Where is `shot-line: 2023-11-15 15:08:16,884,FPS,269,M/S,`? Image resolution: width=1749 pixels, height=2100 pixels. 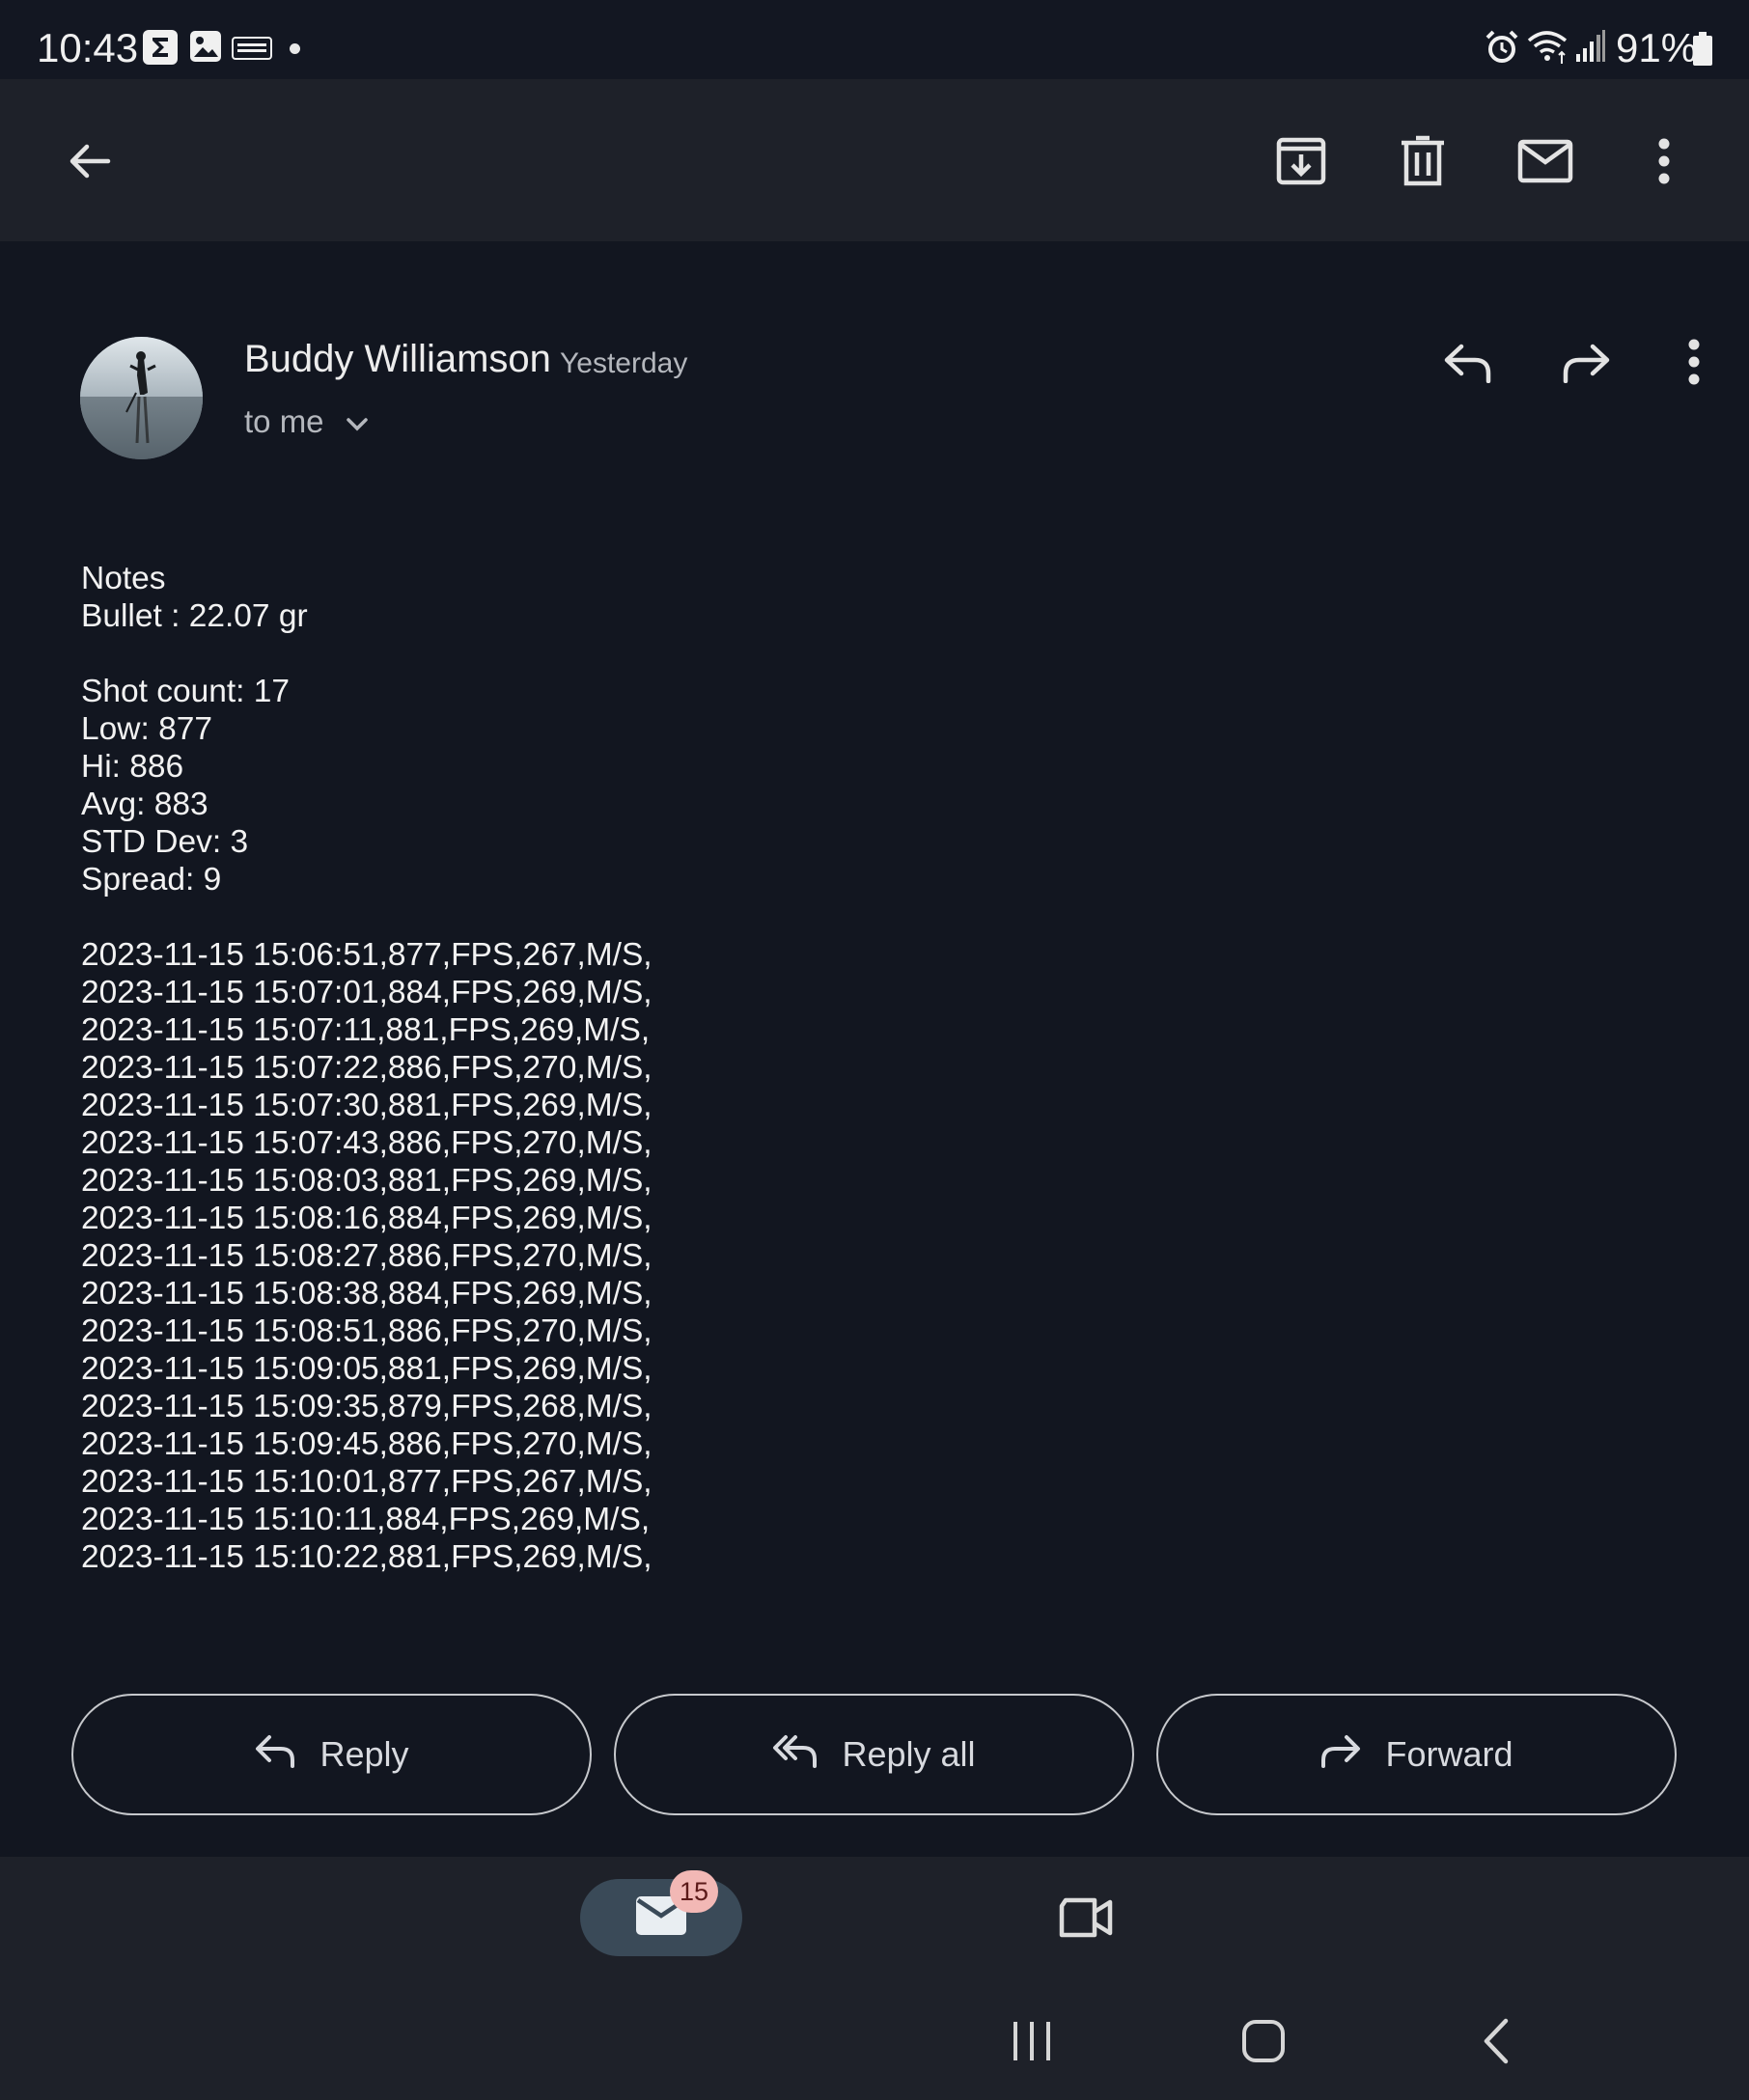 shot-line: 2023-11-15 15:08:16,884,FPS,269,M/S, is located at coordinates (366, 1218).